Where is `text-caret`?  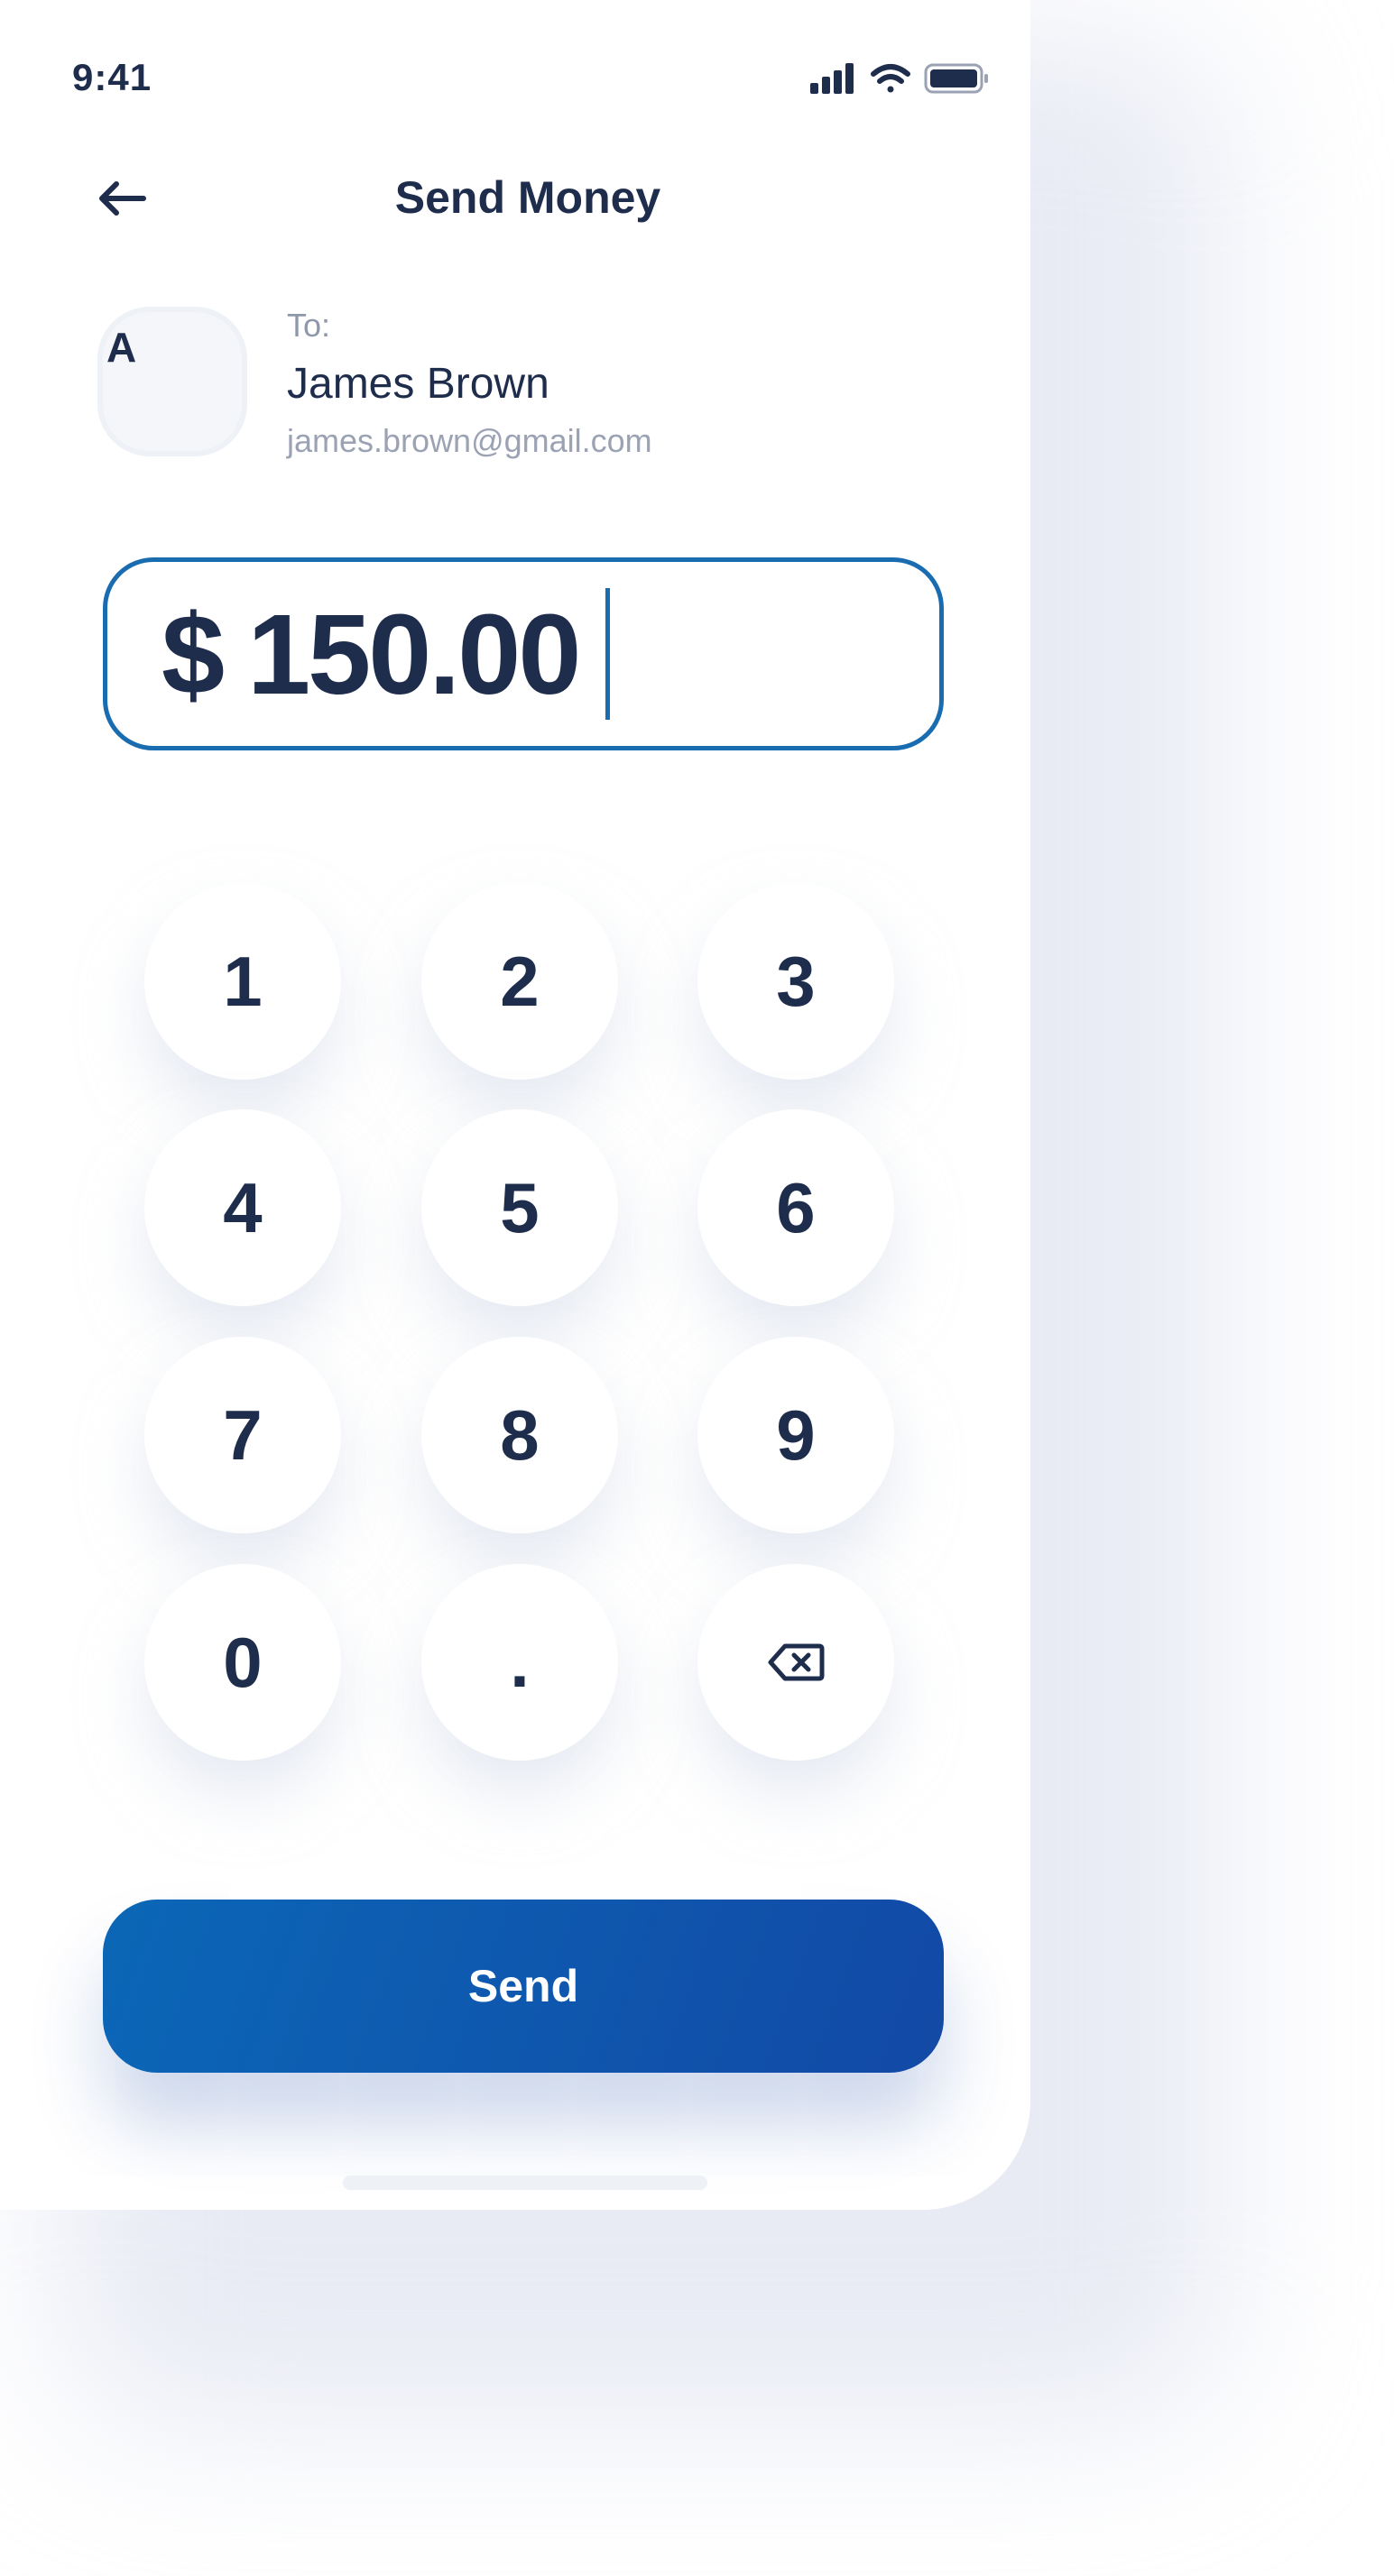 text-caret is located at coordinates (608, 654).